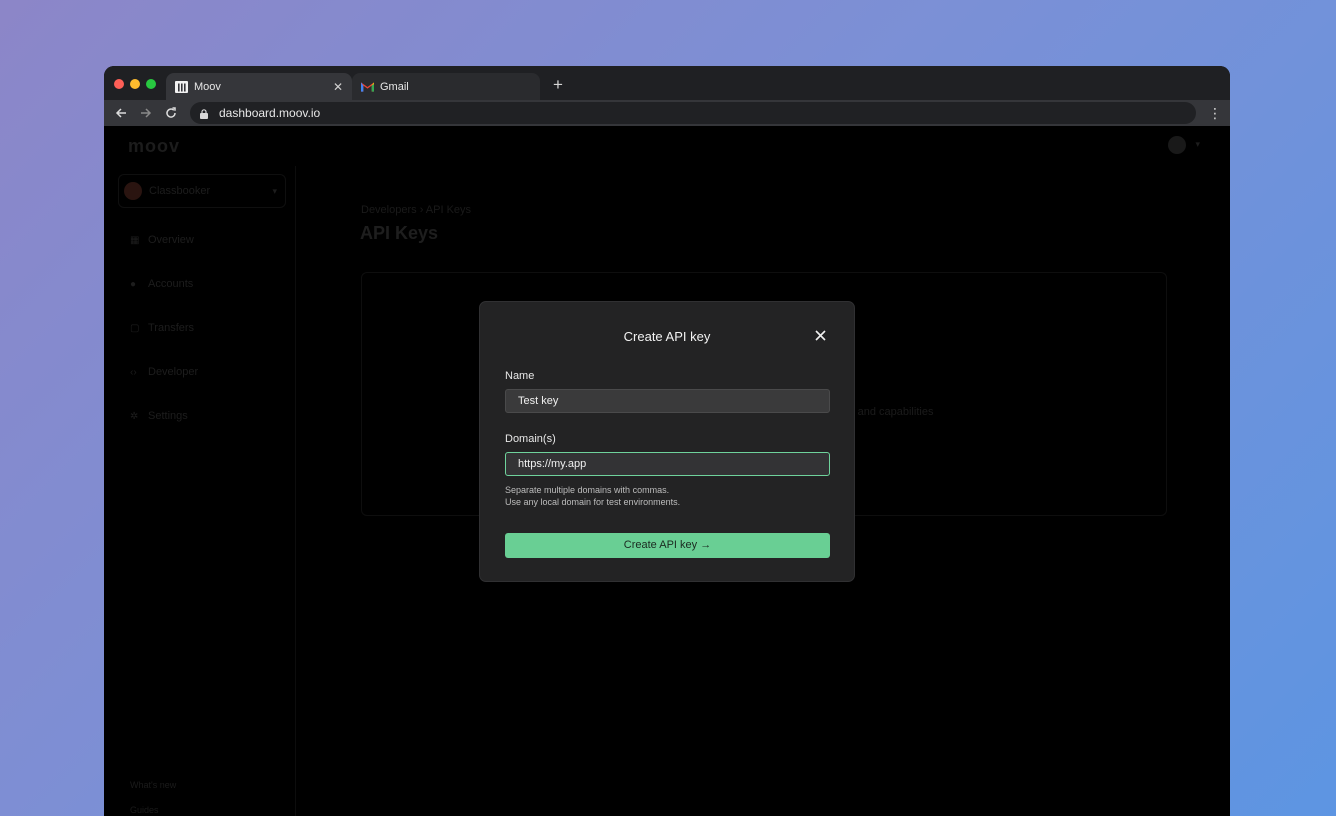 The image size is (1336, 816). I want to click on url-text: dashboard.moov.io, so click(270, 113).